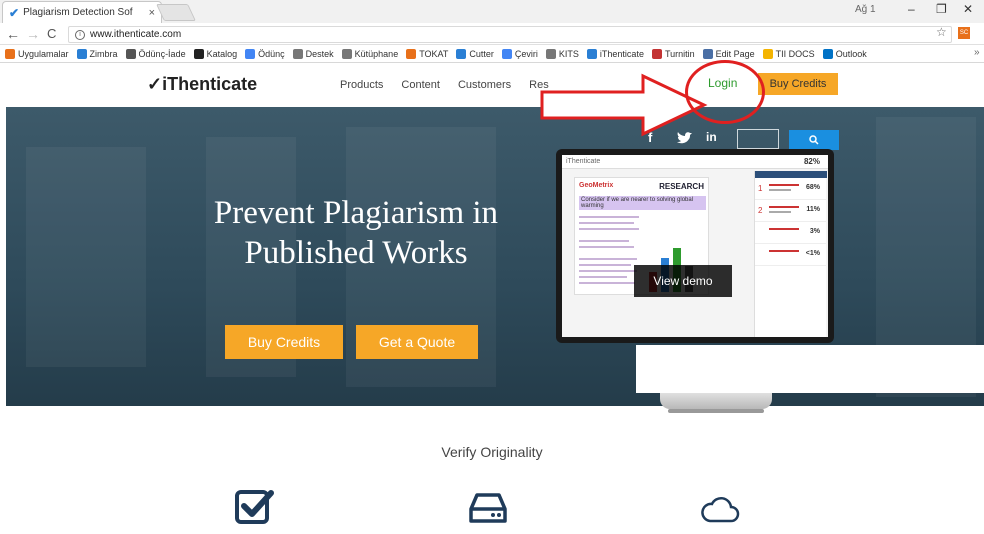  Describe the element at coordinates (865, 9) in the screenshot. I see `profile-label: Ağ 1` at that location.